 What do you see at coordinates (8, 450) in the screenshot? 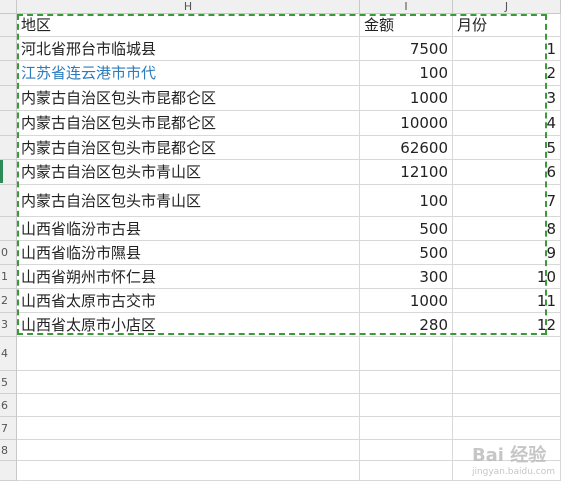
I see `row-header: 8` at bounding box center [8, 450].